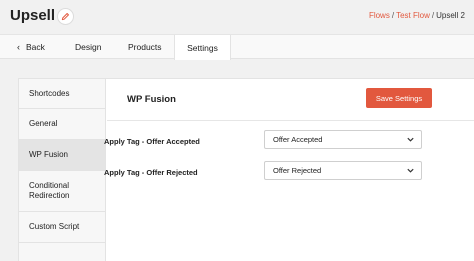 This screenshot has width=474, height=261. Describe the element at coordinates (62, 94) in the screenshot. I see `sidebar-item-shortcodes: Shortcodes` at that location.